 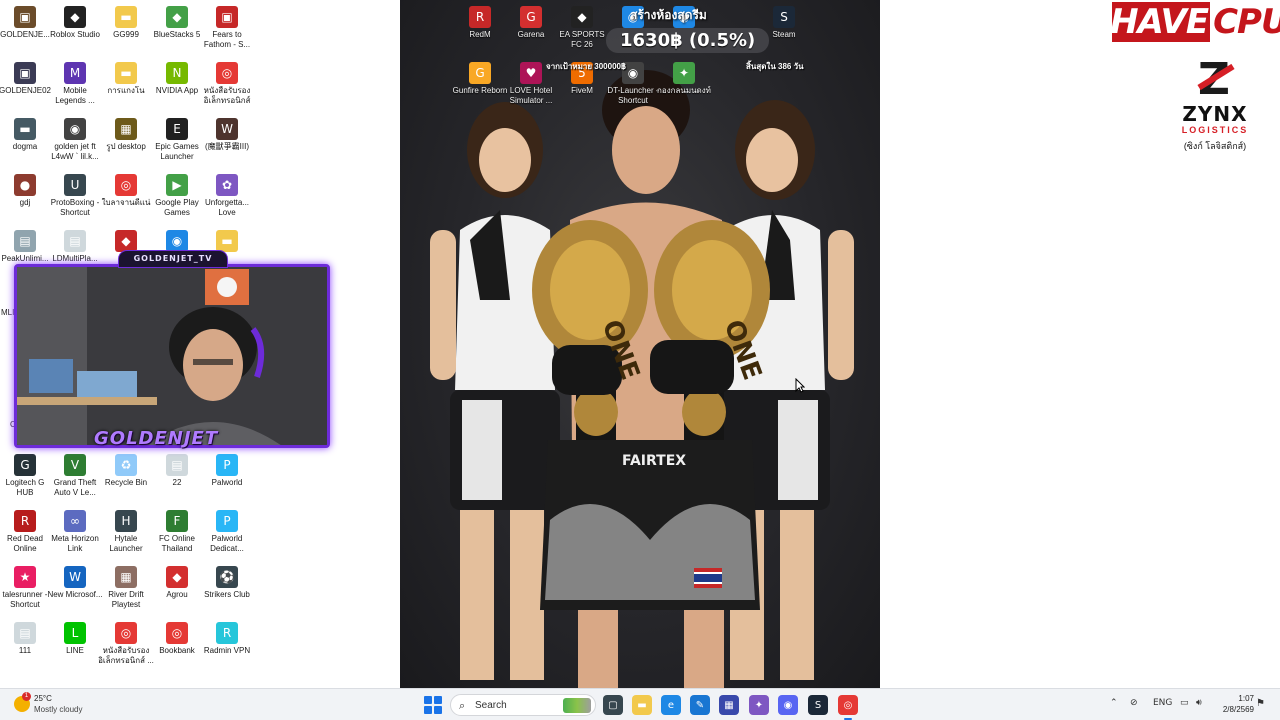 I want to click on desktop-icon: G Logitech G HUB, so click(x=26, y=476).